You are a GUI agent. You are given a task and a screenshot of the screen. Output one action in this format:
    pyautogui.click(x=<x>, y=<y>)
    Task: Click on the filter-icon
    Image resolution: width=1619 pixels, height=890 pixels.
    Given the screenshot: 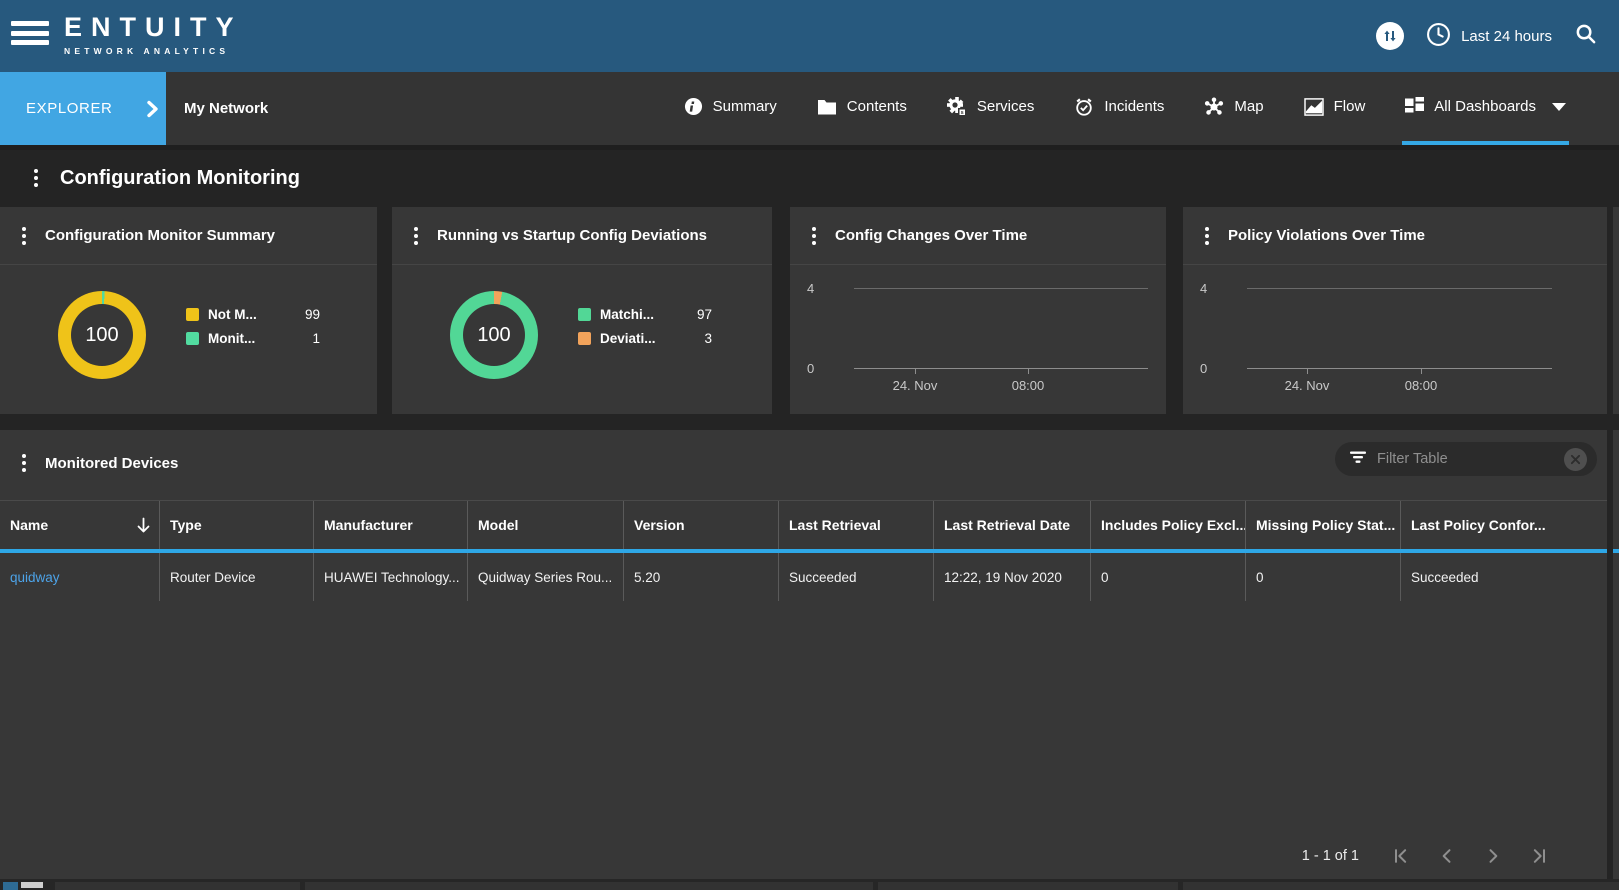 What is the action you would take?
    pyautogui.click(x=1358, y=459)
    